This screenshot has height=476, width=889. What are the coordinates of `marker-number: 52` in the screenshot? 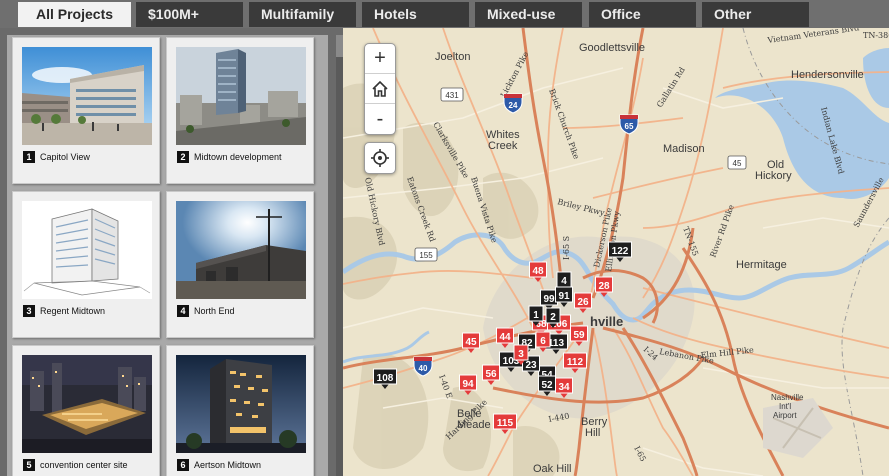 It's located at (547, 385).